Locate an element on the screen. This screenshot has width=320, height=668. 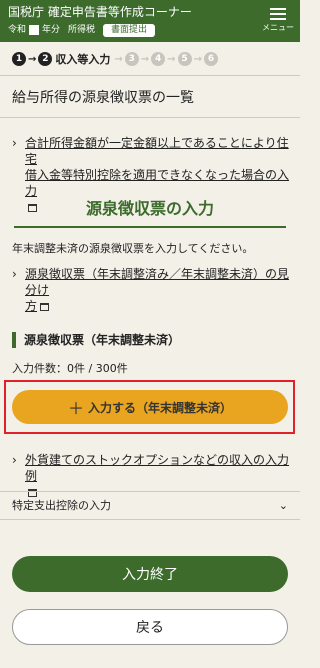
input-unadjusted-button: ＋ 入力する（年末調整未済） is located at coordinates (150, 407).